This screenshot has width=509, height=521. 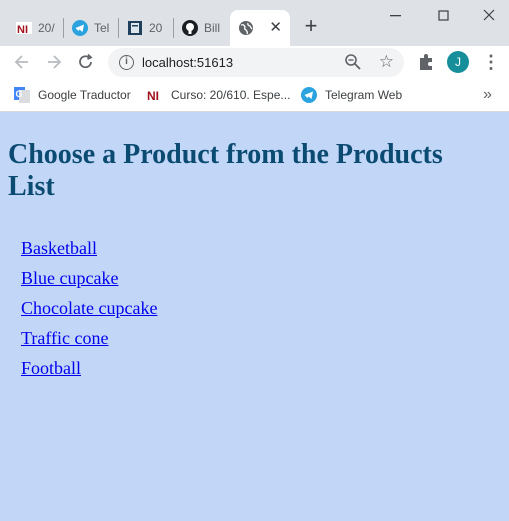 I want to click on tab-strip: NI 20/ Tel 20 Bill ✕ +, so click(x=254, y=23).